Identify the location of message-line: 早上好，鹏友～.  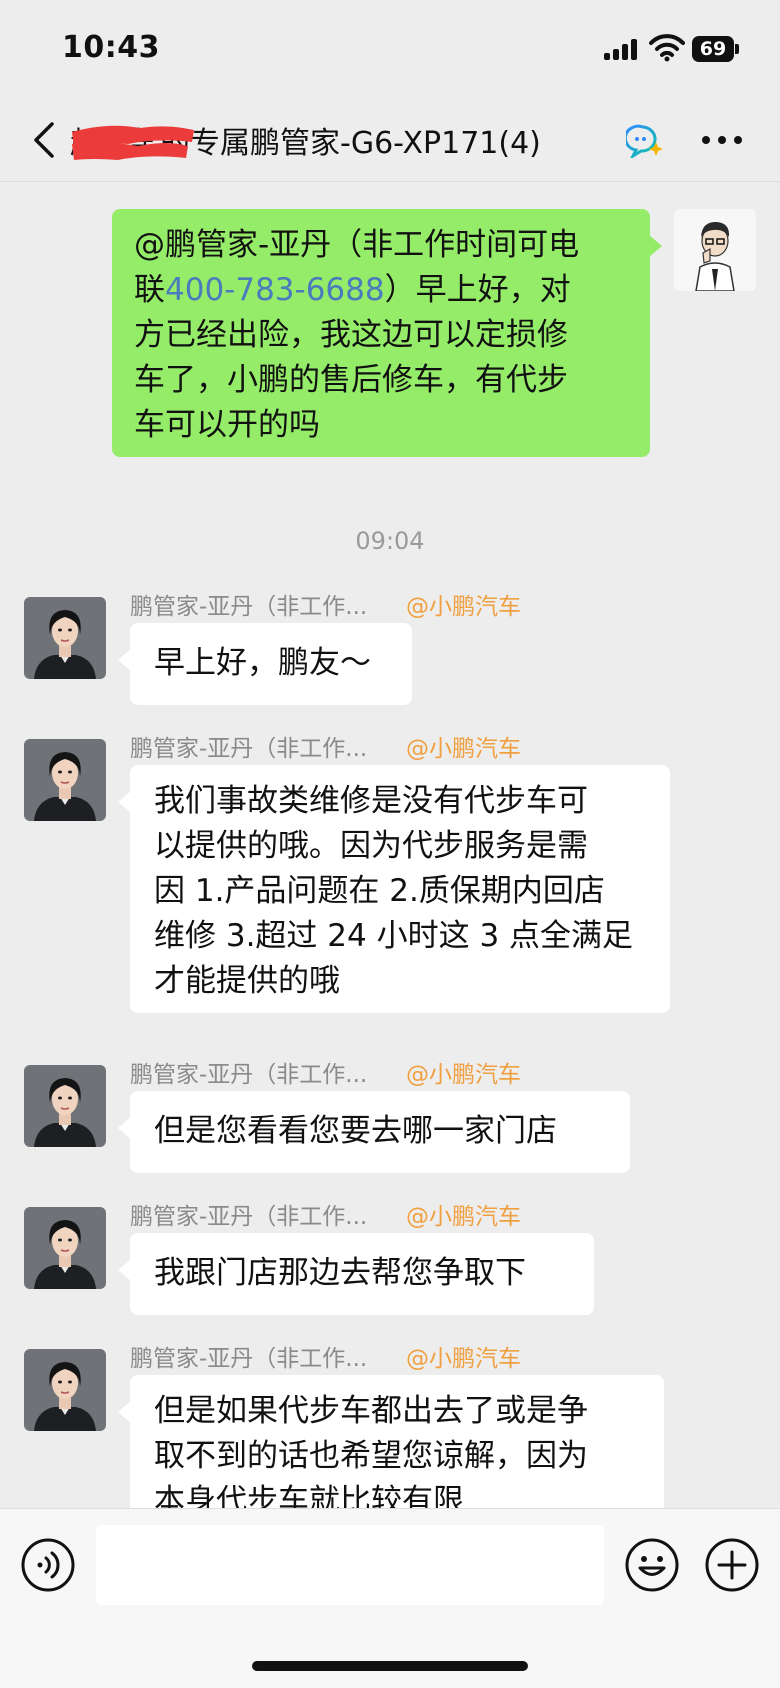
(262, 663).